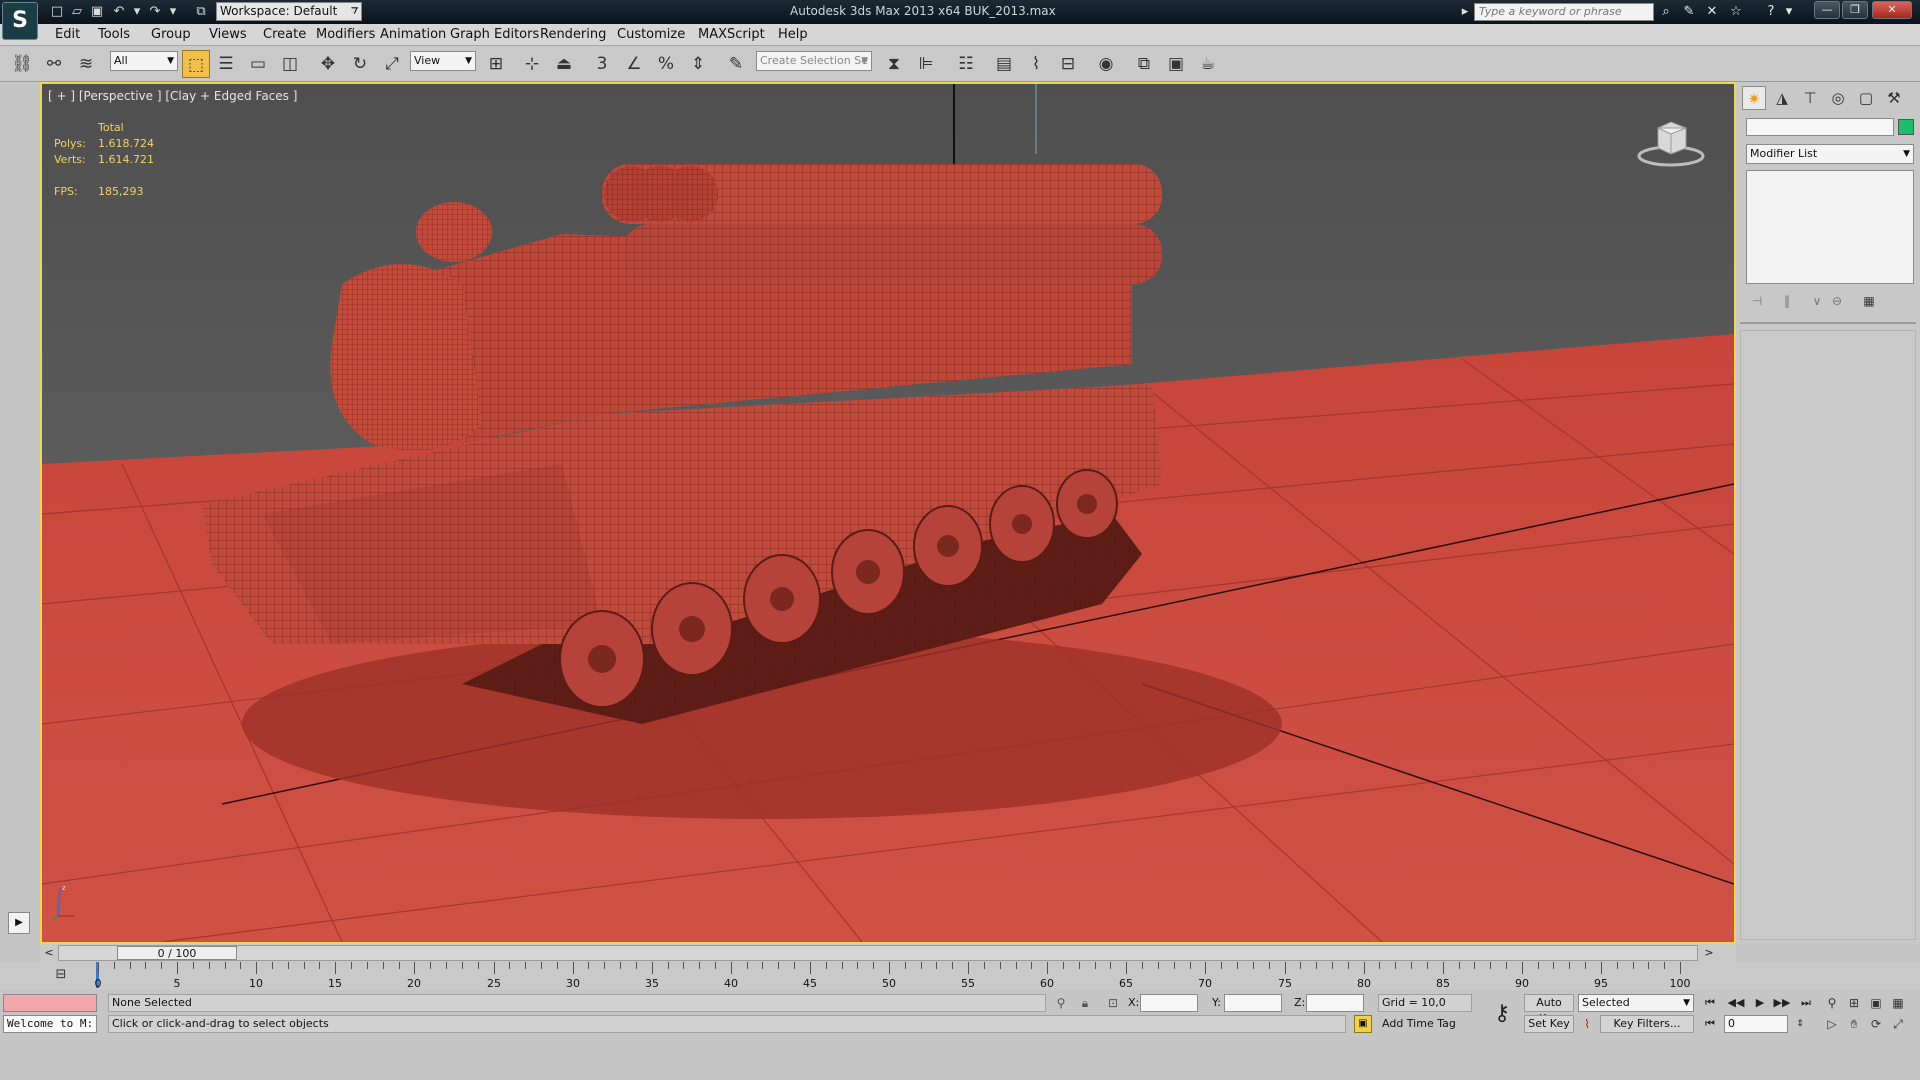 The width and height of the screenshot is (1920, 1080). Describe the element at coordinates (1898, 1024) in the screenshot. I see `maximize-viewport-icon: ⤢` at that location.